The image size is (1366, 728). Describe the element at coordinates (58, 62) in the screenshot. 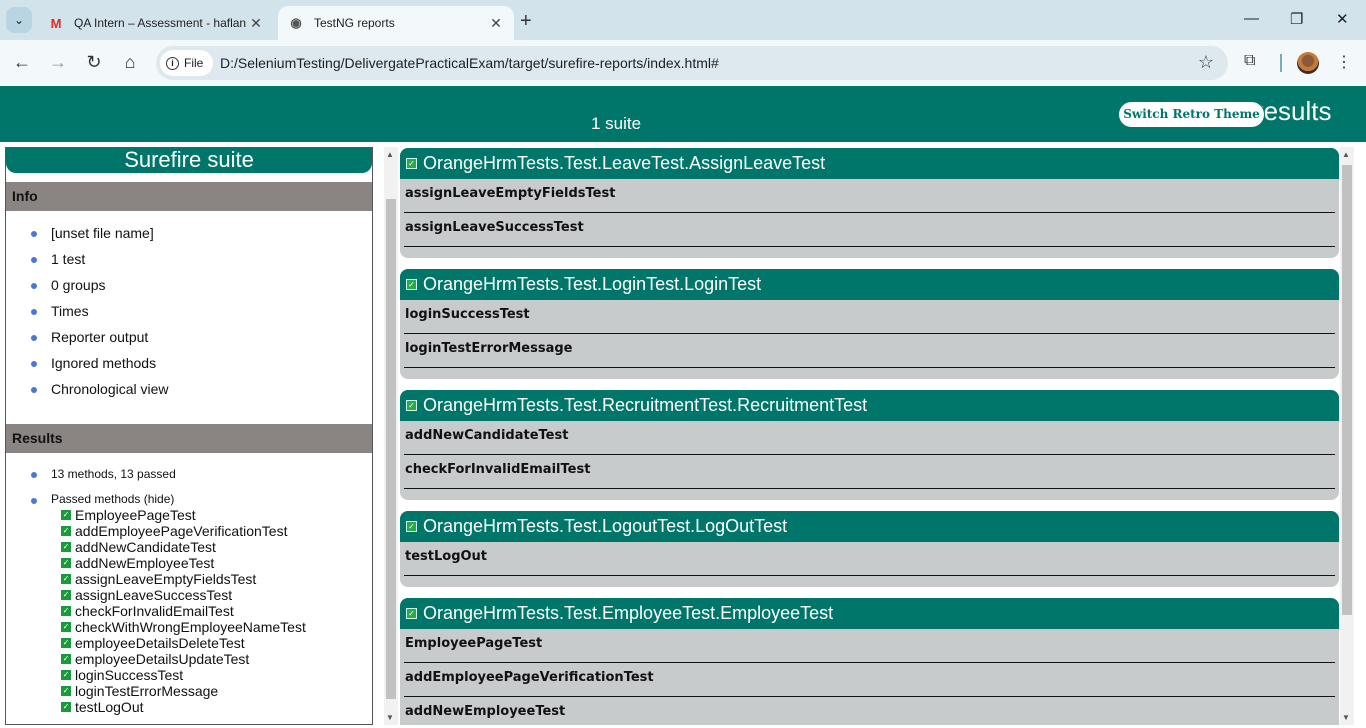

I see `forward-icon: →` at that location.